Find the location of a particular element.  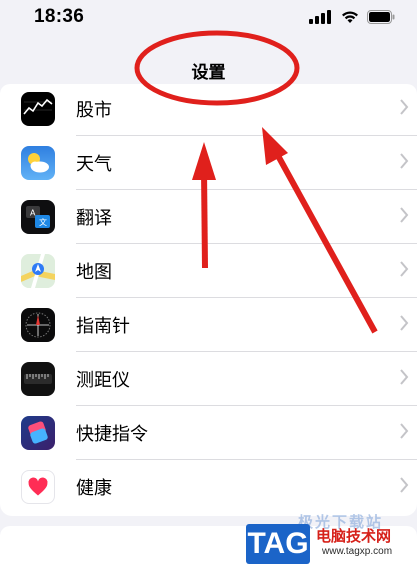

settings-item-label: 指南针 is located at coordinates (103, 326).